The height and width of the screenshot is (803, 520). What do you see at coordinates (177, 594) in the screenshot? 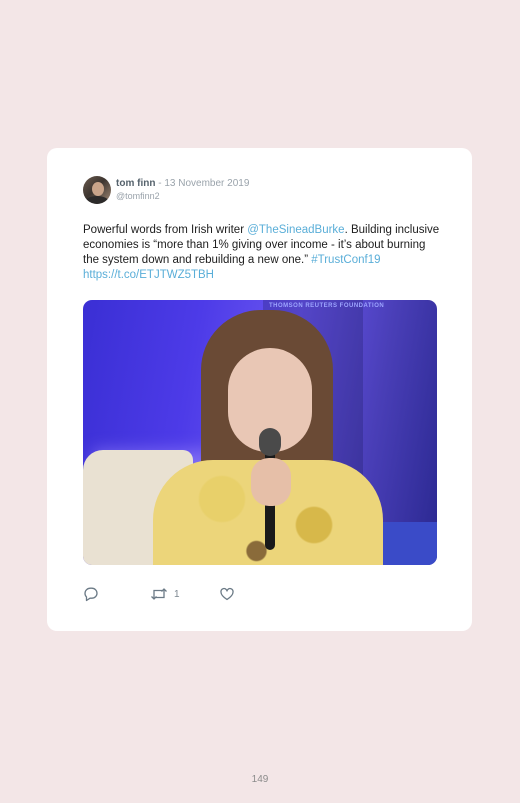
I see `retweet-count: 1` at bounding box center [177, 594].